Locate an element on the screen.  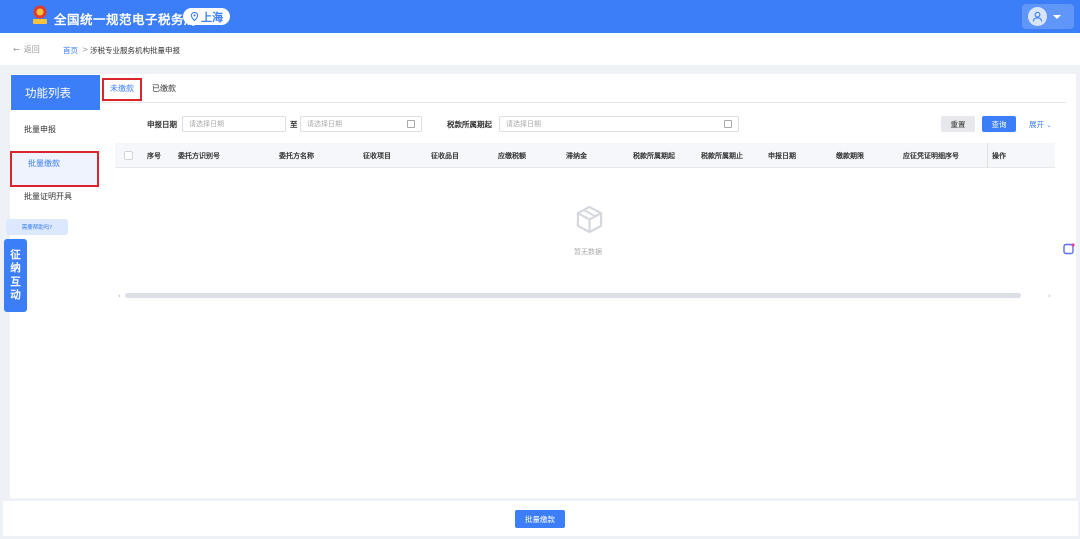
column-header: 应缴税额 is located at coordinates (512, 156).